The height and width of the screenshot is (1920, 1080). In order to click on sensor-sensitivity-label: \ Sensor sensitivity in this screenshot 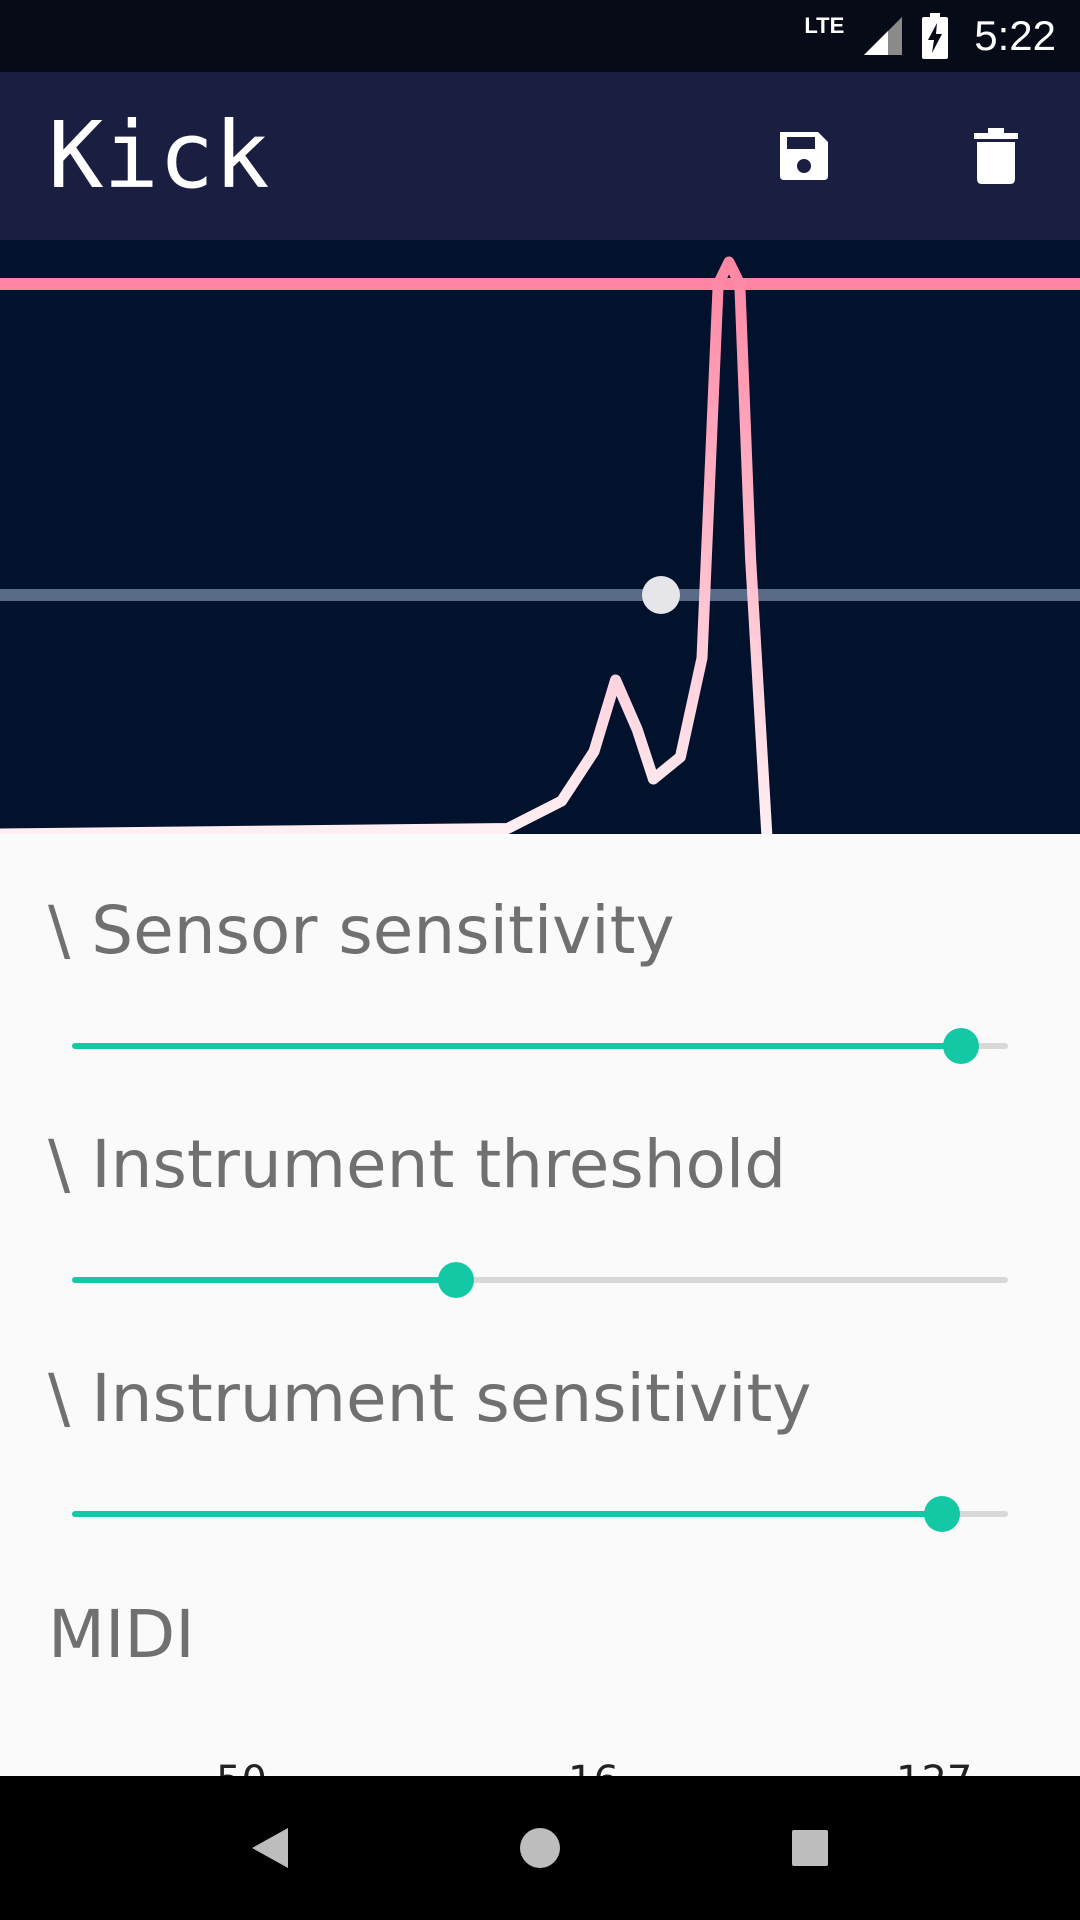, I will do `click(361, 930)`.